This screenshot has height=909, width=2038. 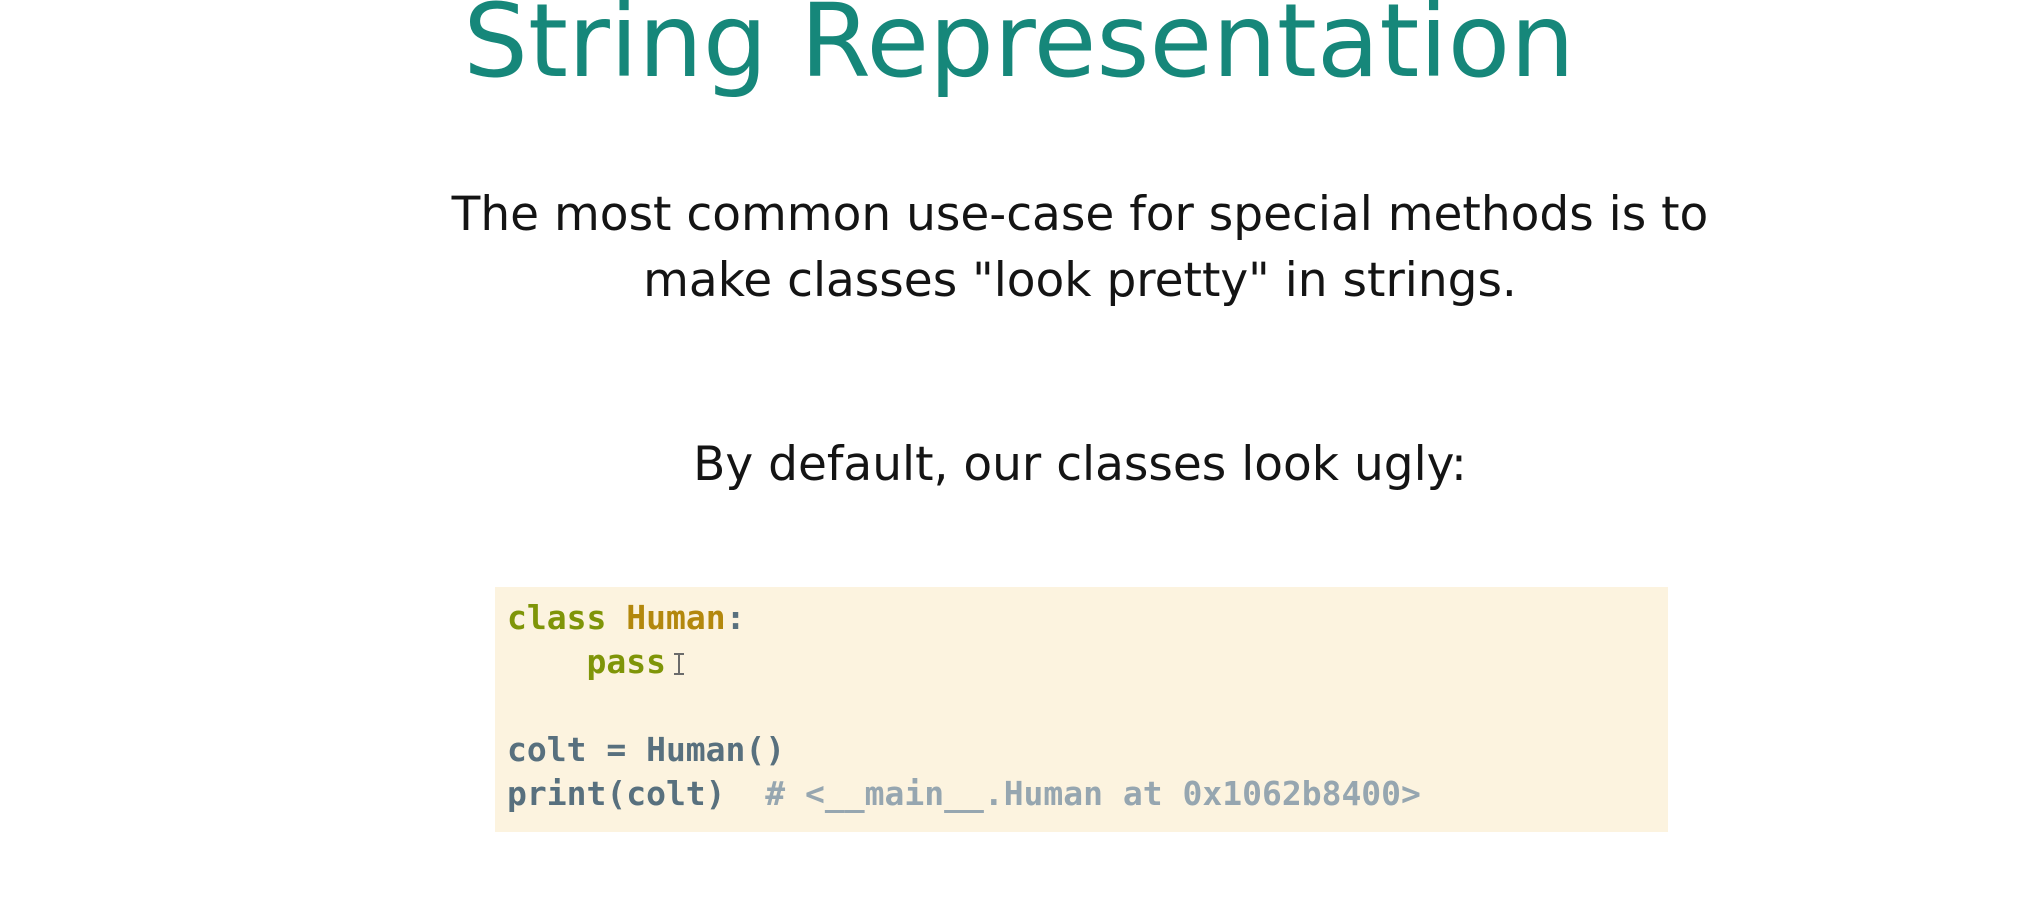 What do you see at coordinates (1019, 50) in the screenshot?
I see `slide-title: String Representation` at bounding box center [1019, 50].